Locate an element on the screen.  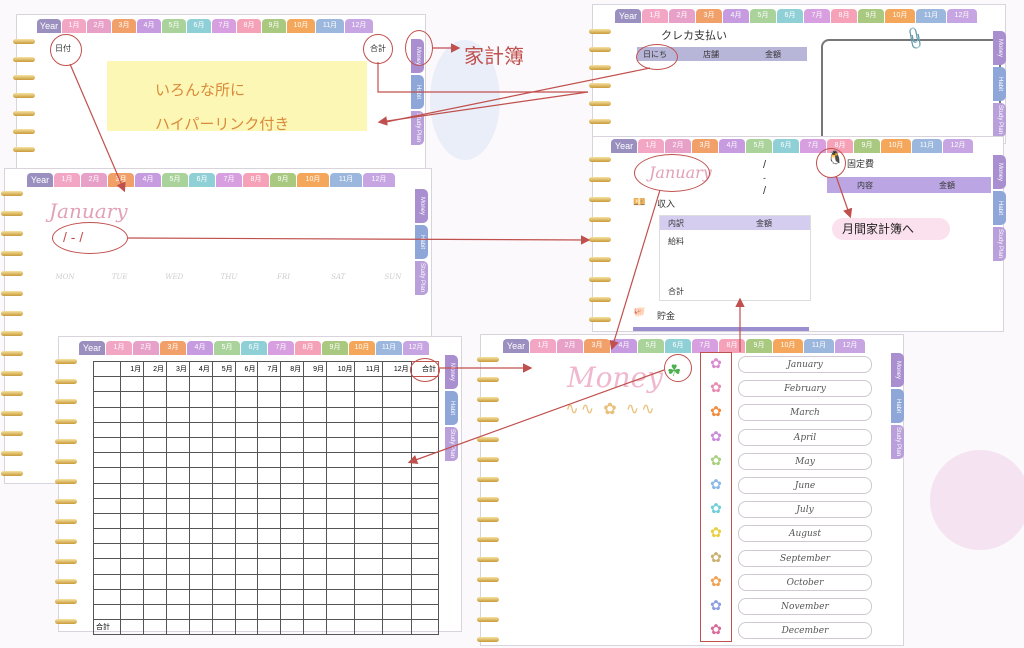
month-link-button: July is located at coordinates (805, 510).